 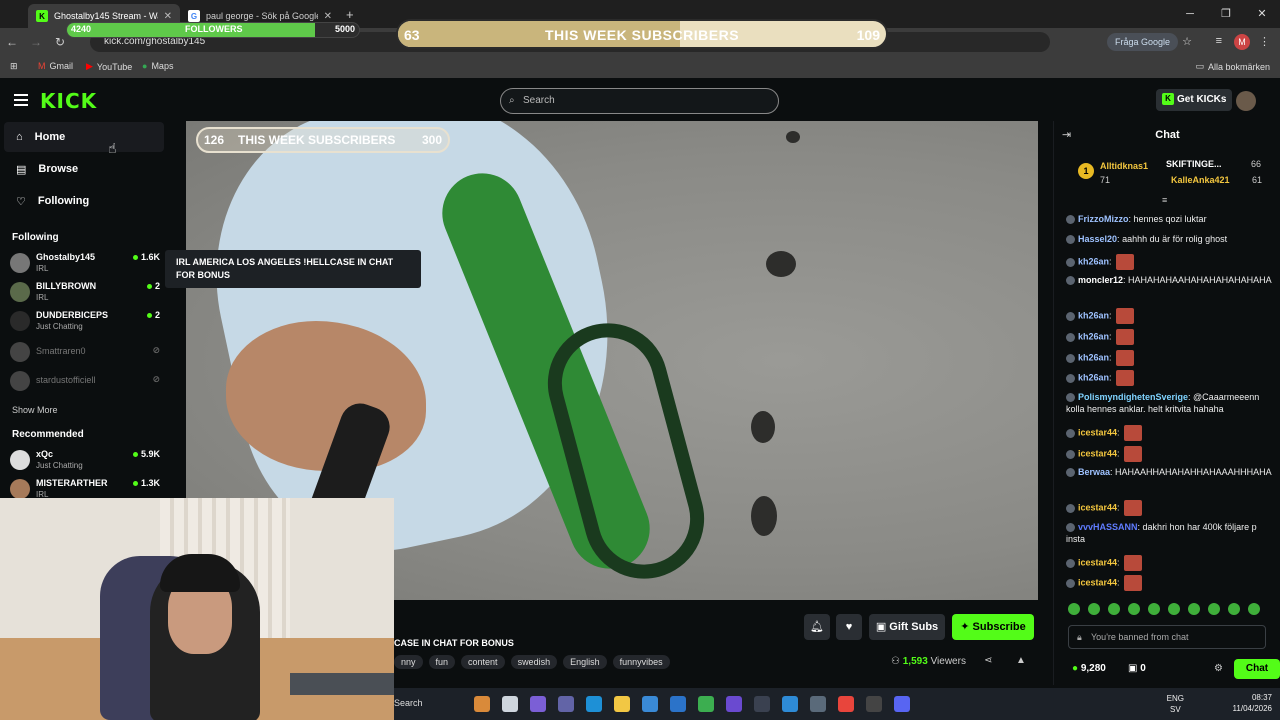 What do you see at coordinates (14, 66) in the screenshot?
I see `apps-icon: ⊞` at bounding box center [14, 66].